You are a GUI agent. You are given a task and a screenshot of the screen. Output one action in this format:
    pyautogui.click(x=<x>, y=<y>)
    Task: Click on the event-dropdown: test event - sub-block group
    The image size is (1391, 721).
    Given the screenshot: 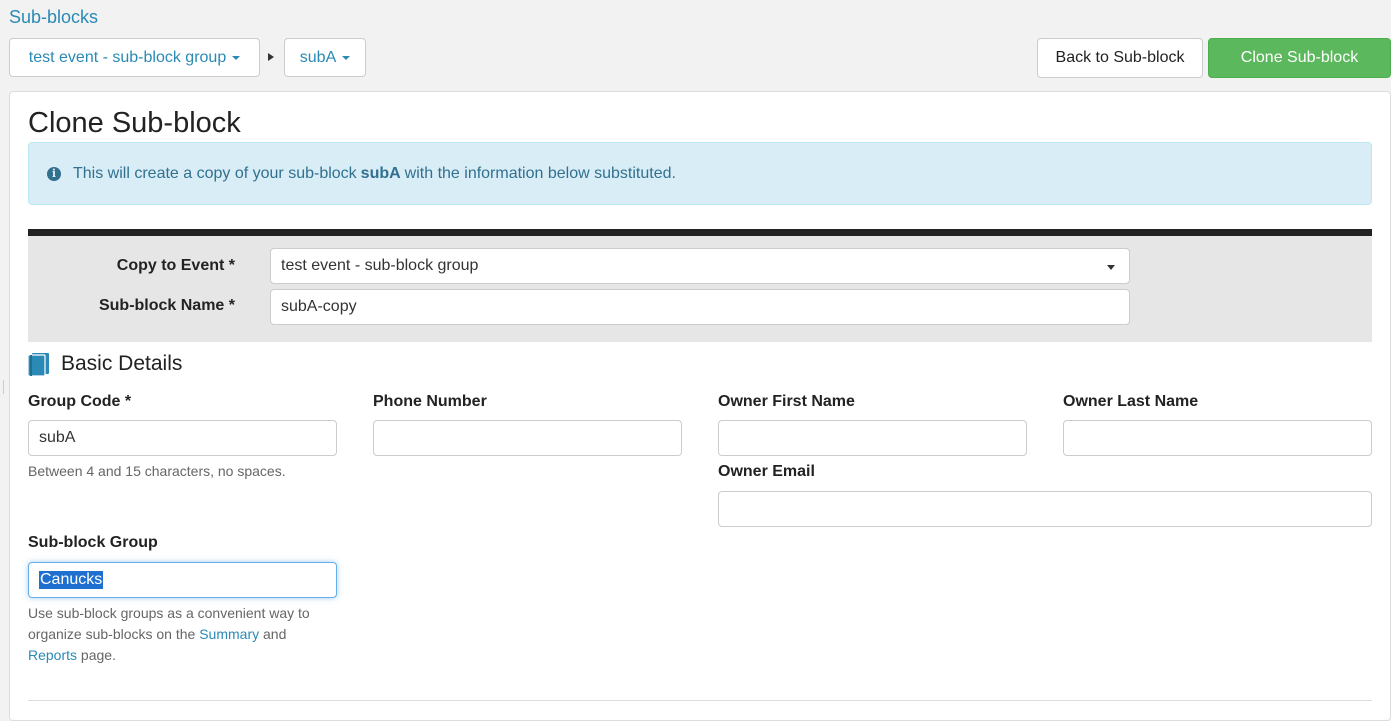 What is the action you would take?
    pyautogui.click(x=134, y=57)
    